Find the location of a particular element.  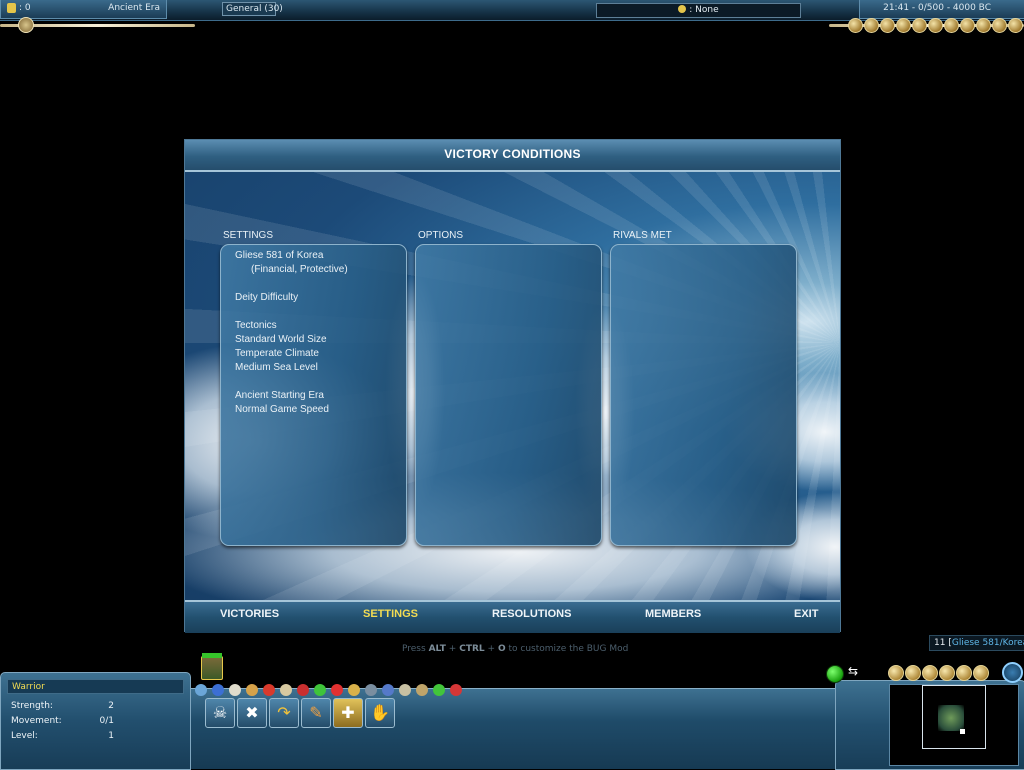

setting-game-speed: Normal Game Speed is located at coordinates (282, 409).